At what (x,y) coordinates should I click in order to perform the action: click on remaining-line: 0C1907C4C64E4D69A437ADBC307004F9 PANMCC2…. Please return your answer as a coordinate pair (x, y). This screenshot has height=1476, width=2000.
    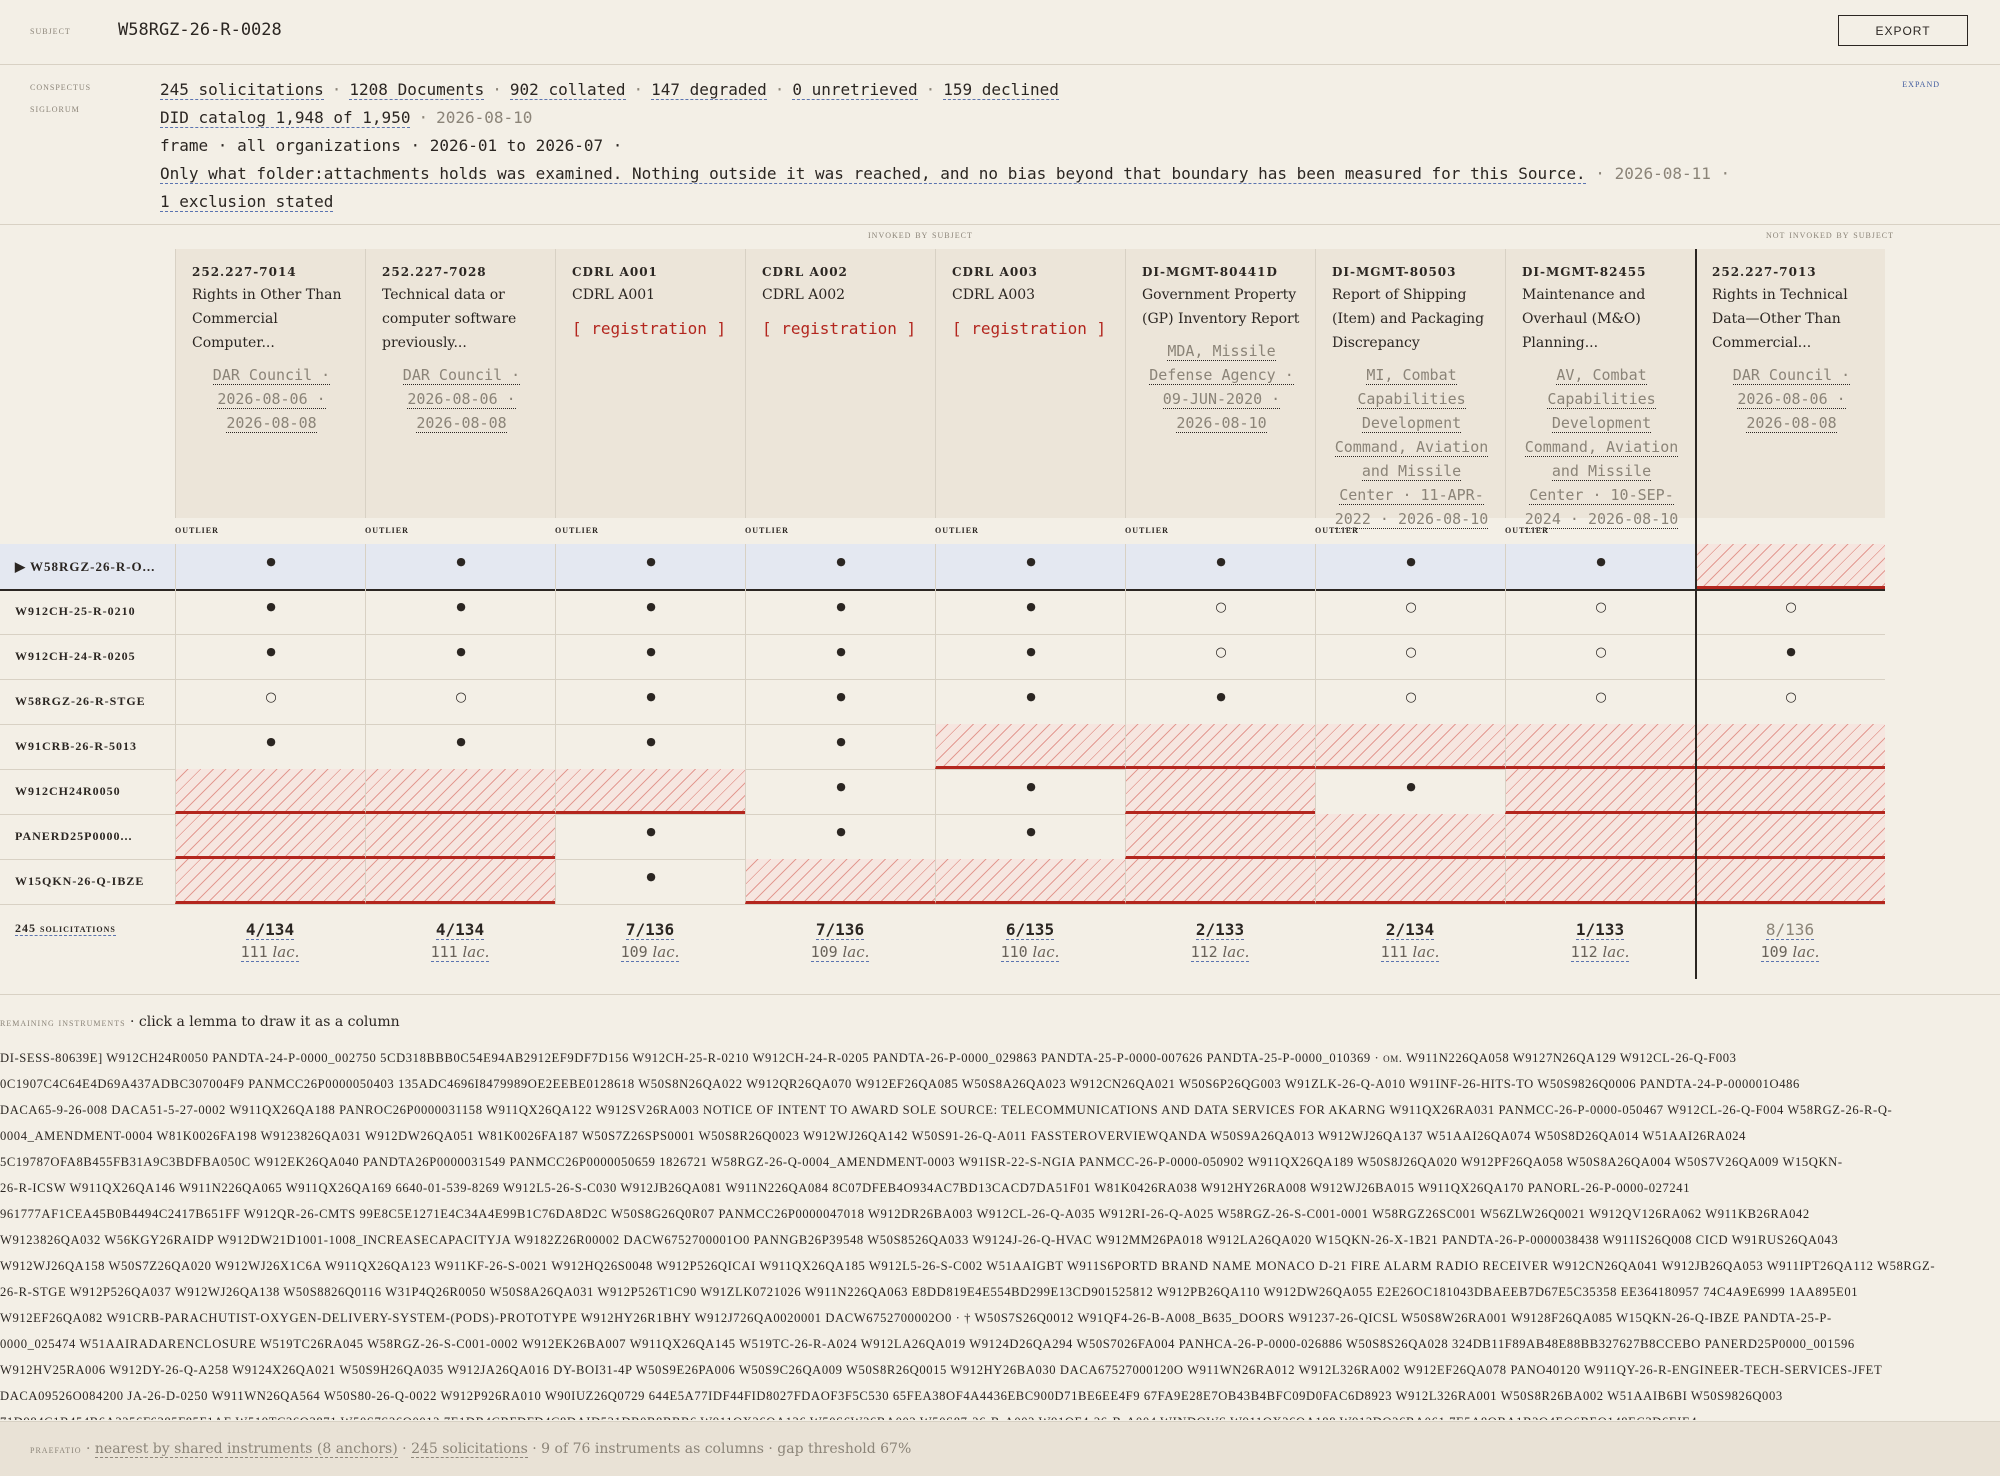
    Looking at the image, I should click on (1000, 1084).